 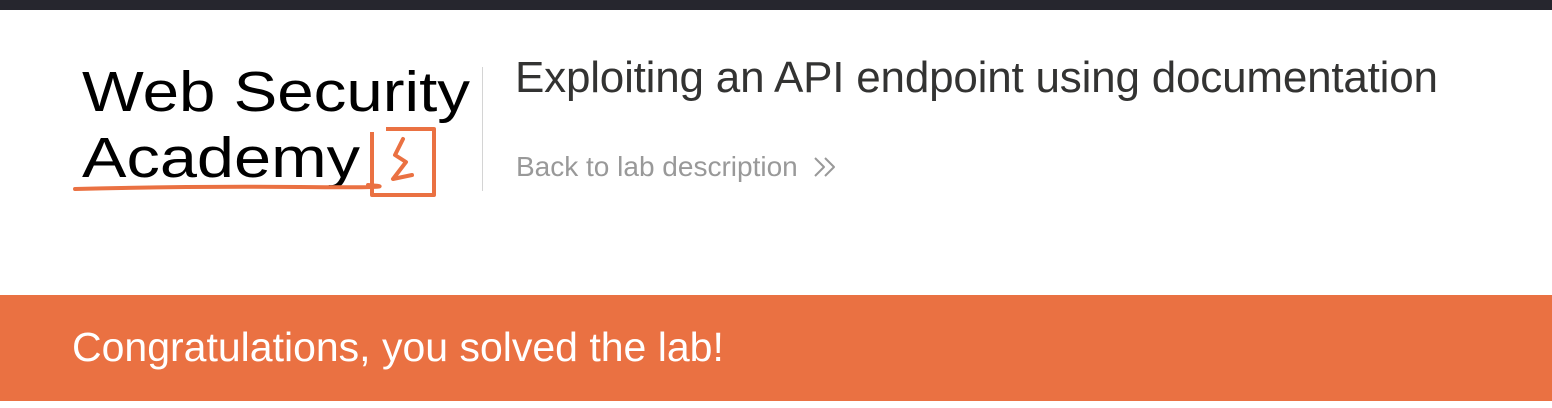 I want to click on lightning-bolt-icon, so click(x=403, y=162).